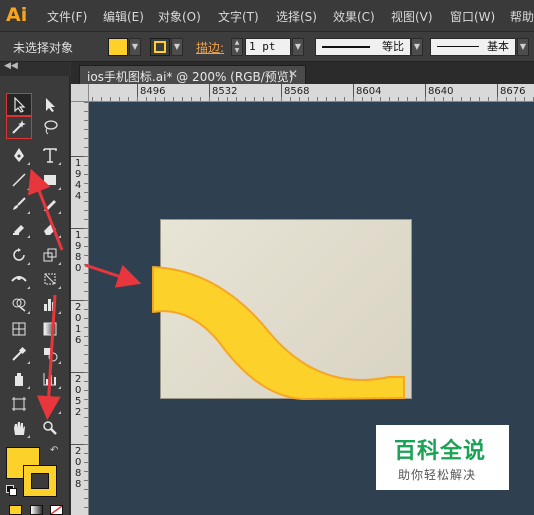 The height and width of the screenshot is (515, 534). I want to click on stroke-color-swatch, so click(40, 481).